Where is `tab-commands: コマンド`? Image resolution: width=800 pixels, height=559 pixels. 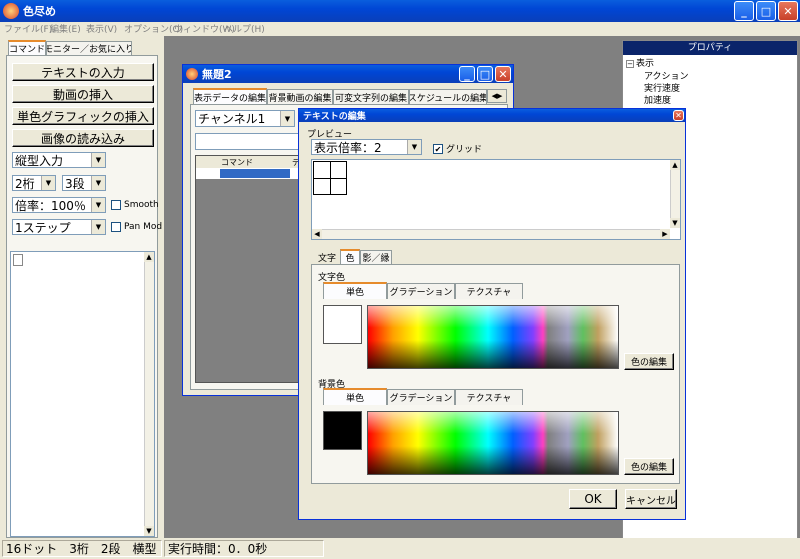 tab-commands: コマンド is located at coordinates (27, 47).